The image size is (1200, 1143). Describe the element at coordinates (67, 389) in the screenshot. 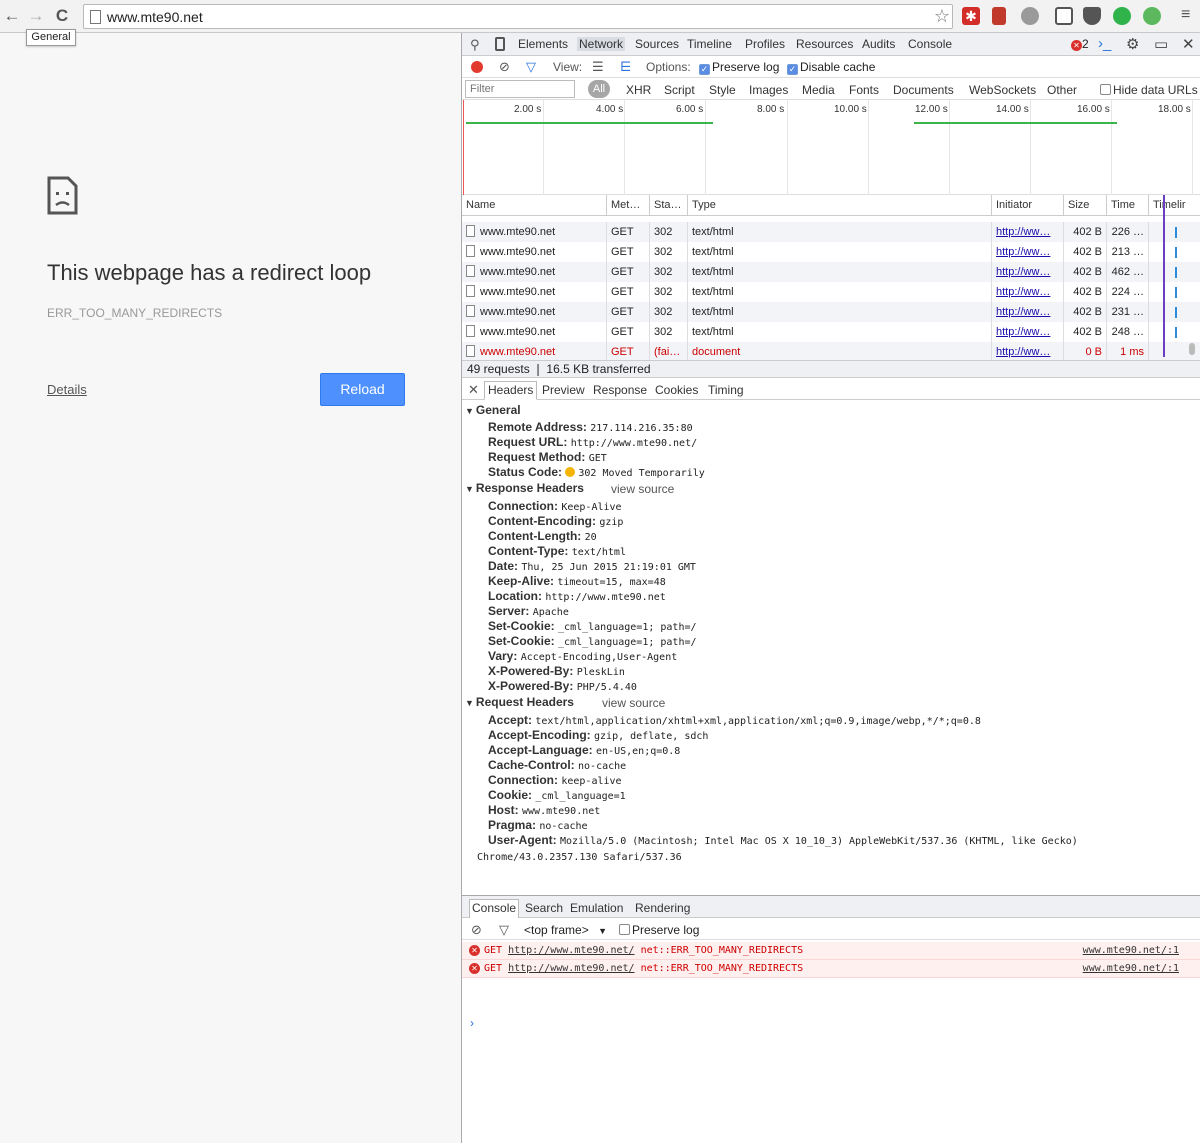

I see `details-link: Details` at that location.